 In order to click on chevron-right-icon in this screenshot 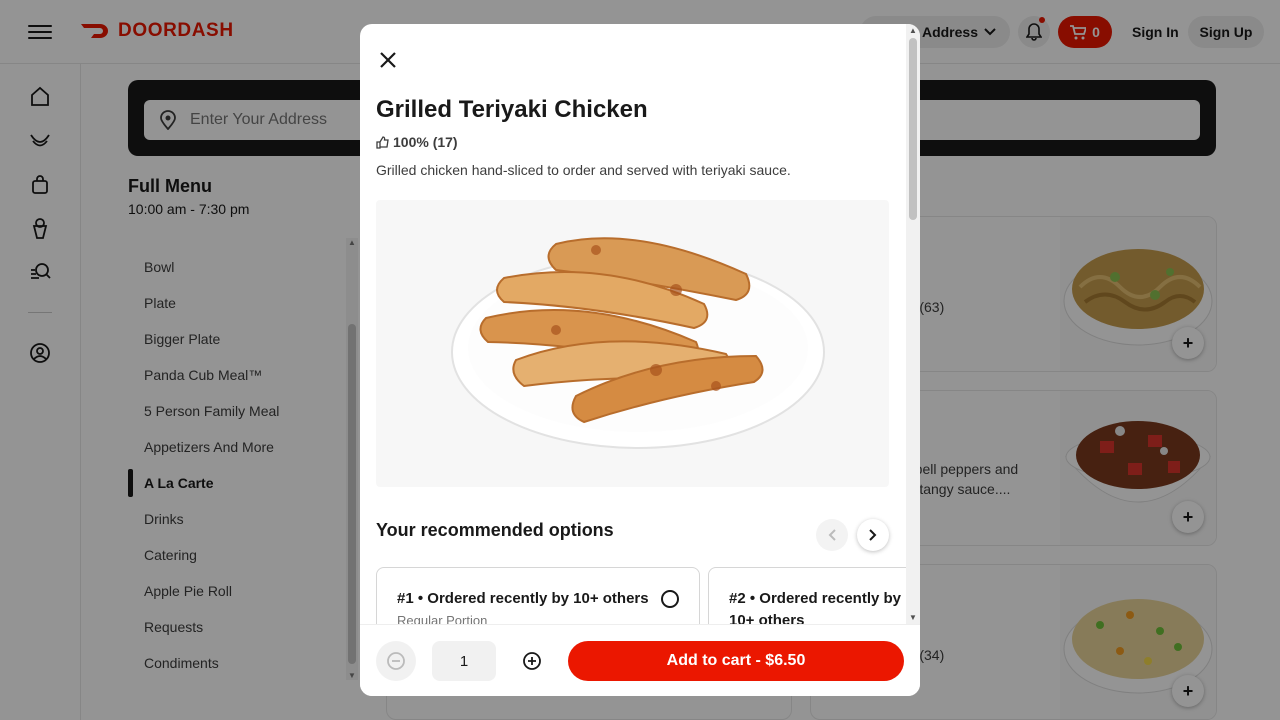, I will do `click(873, 535)`.